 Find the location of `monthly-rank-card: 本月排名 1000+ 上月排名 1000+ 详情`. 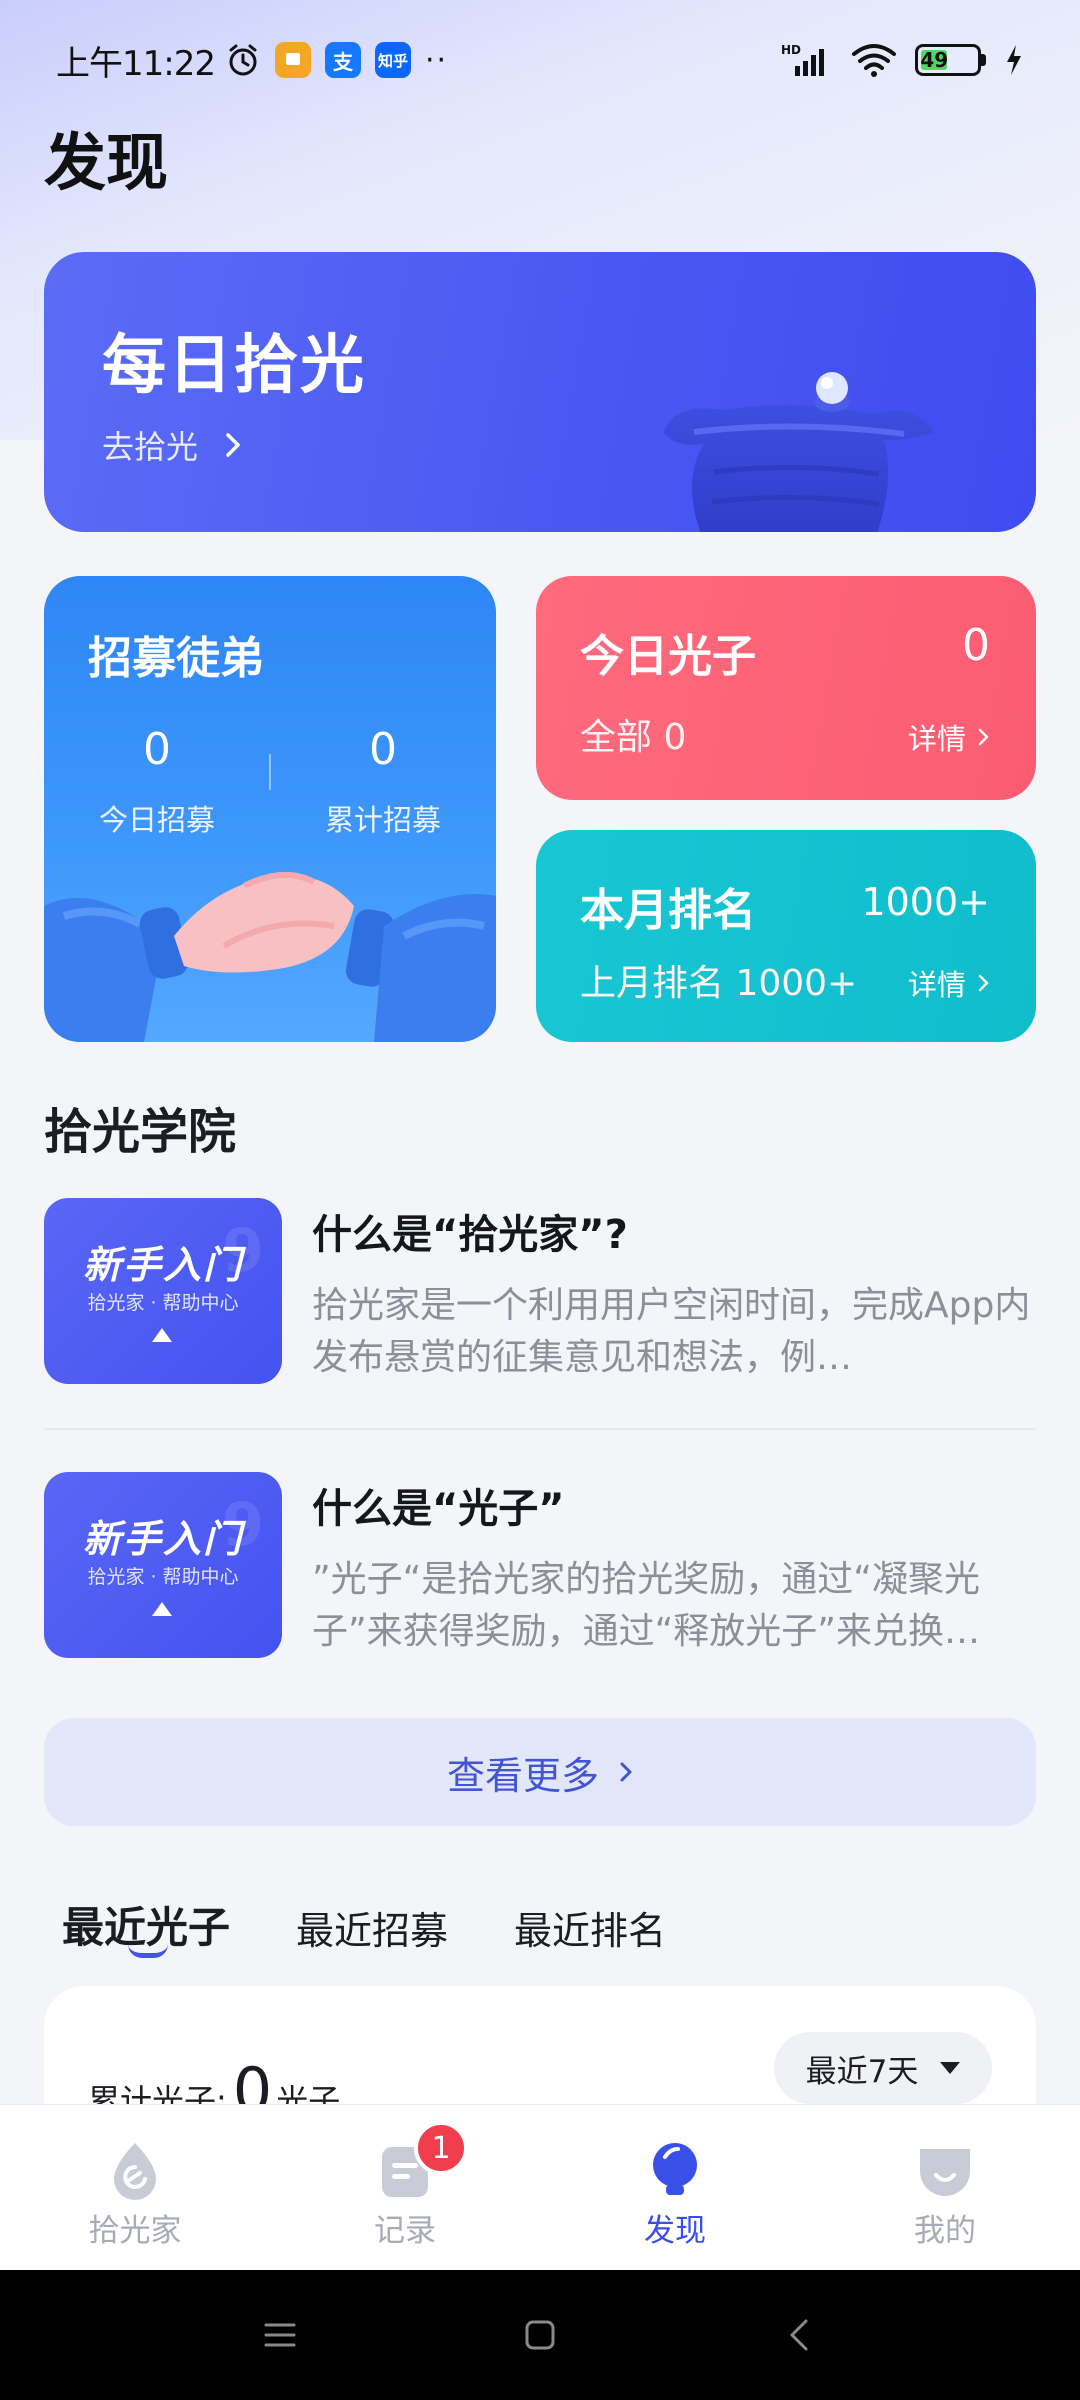

monthly-rank-card: 本月排名 1000+ 上月排名 1000+ 详情 is located at coordinates (786, 936).